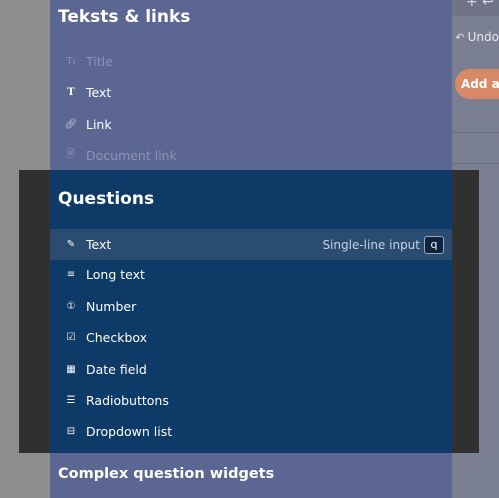 The width and height of the screenshot is (499, 498). Describe the element at coordinates (251, 155) in the screenshot. I see `menu-item-document-link: 🗎 Document link` at that location.